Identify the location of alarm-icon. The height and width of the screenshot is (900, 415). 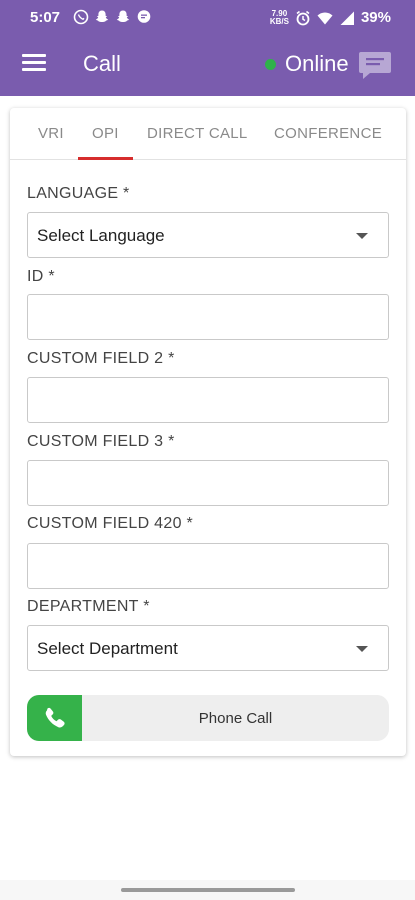
(303, 17).